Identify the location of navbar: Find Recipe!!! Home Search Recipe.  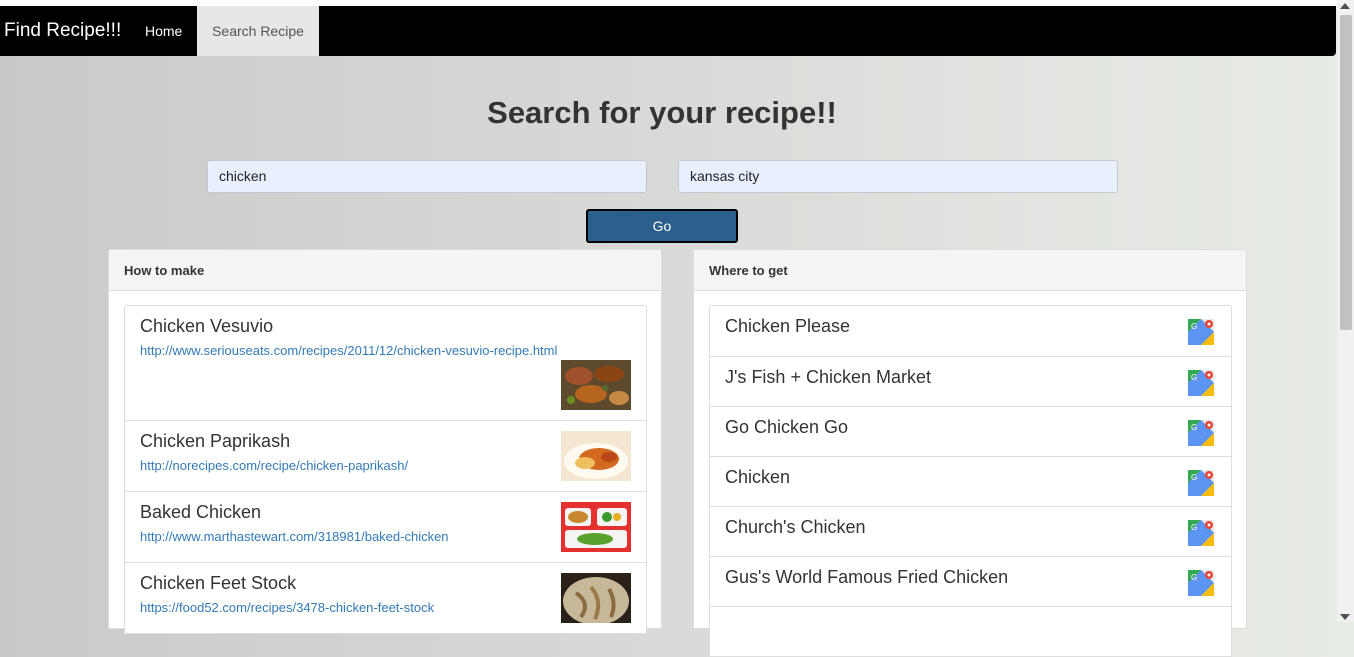
(668, 31).